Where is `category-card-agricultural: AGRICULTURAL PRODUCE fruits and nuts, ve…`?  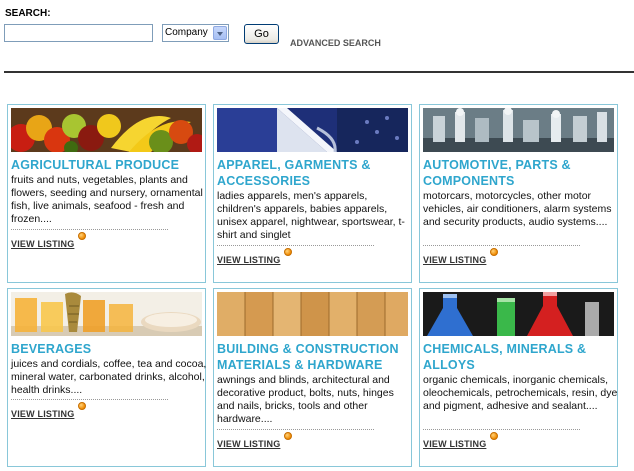
category-card-agricultural: AGRICULTURAL PRODUCE fruits and nuts, ve… is located at coordinates (106, 193).